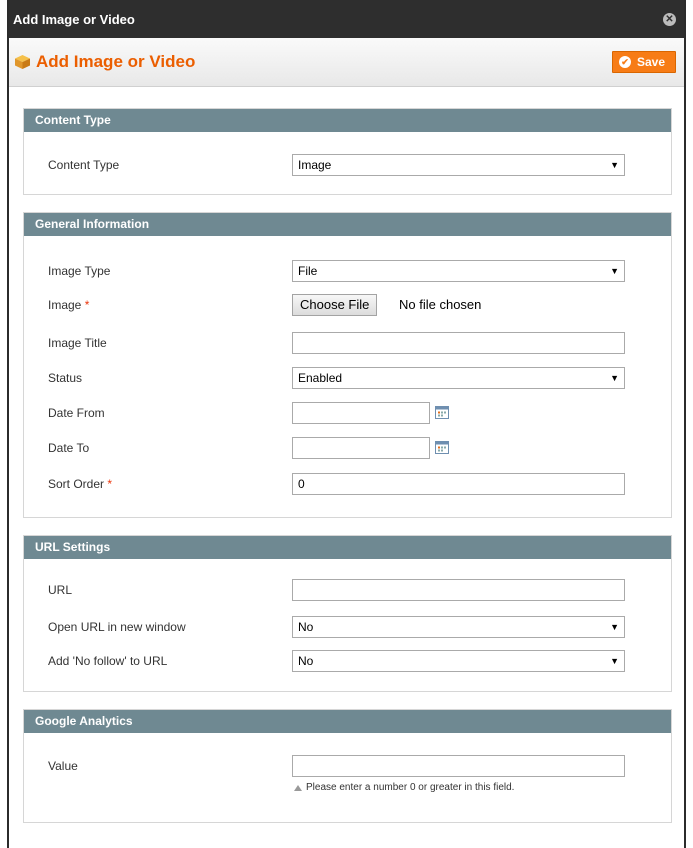 Image resolution: width=693 pixels, height=848 pixels. I want to click on nofollow-select: No ▼, so click(458, 661).